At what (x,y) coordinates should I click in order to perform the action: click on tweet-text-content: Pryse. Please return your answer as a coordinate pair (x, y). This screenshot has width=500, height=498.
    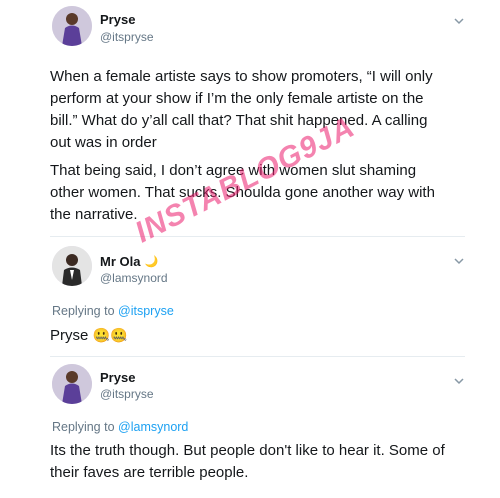
    Looking at the image, I should click on (69, 335).